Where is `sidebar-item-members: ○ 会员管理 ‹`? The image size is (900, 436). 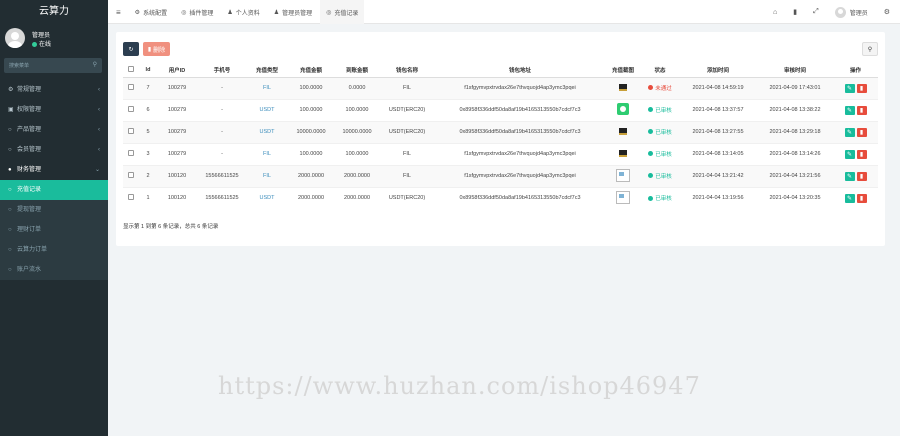 sidebar-item-members: ○ 会员管理 ‹ is located at coordinates (54, 150).